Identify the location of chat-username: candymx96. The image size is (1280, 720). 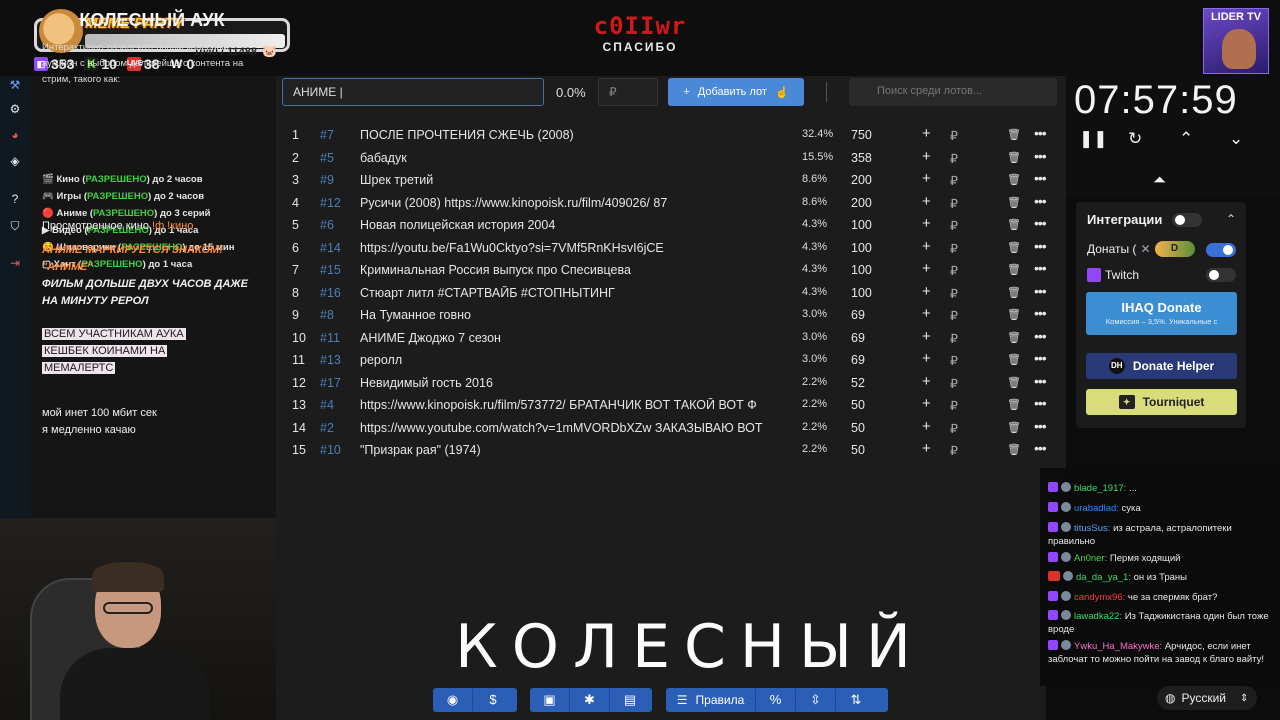
(1098, 597).